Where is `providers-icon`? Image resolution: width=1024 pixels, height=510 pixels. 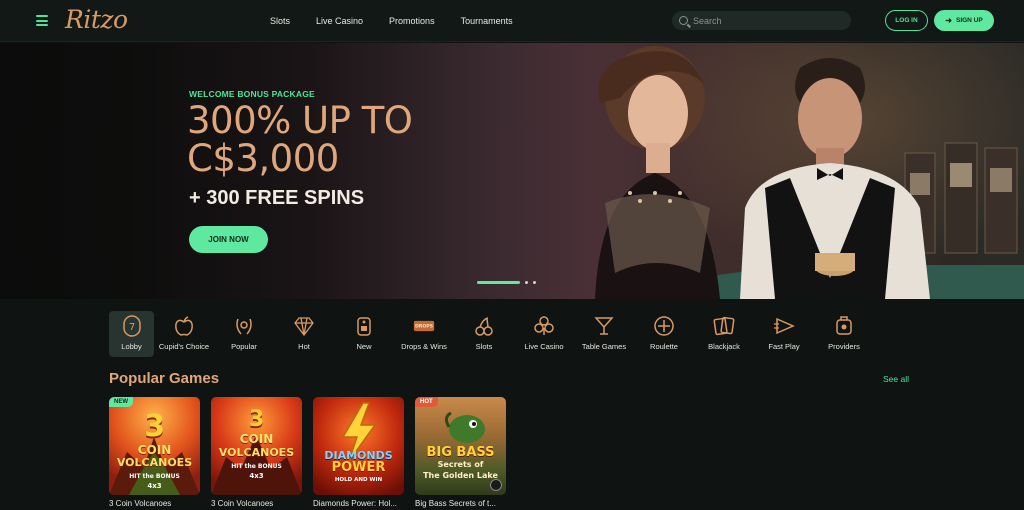 providers-icon is located at coordinates (844, 326).